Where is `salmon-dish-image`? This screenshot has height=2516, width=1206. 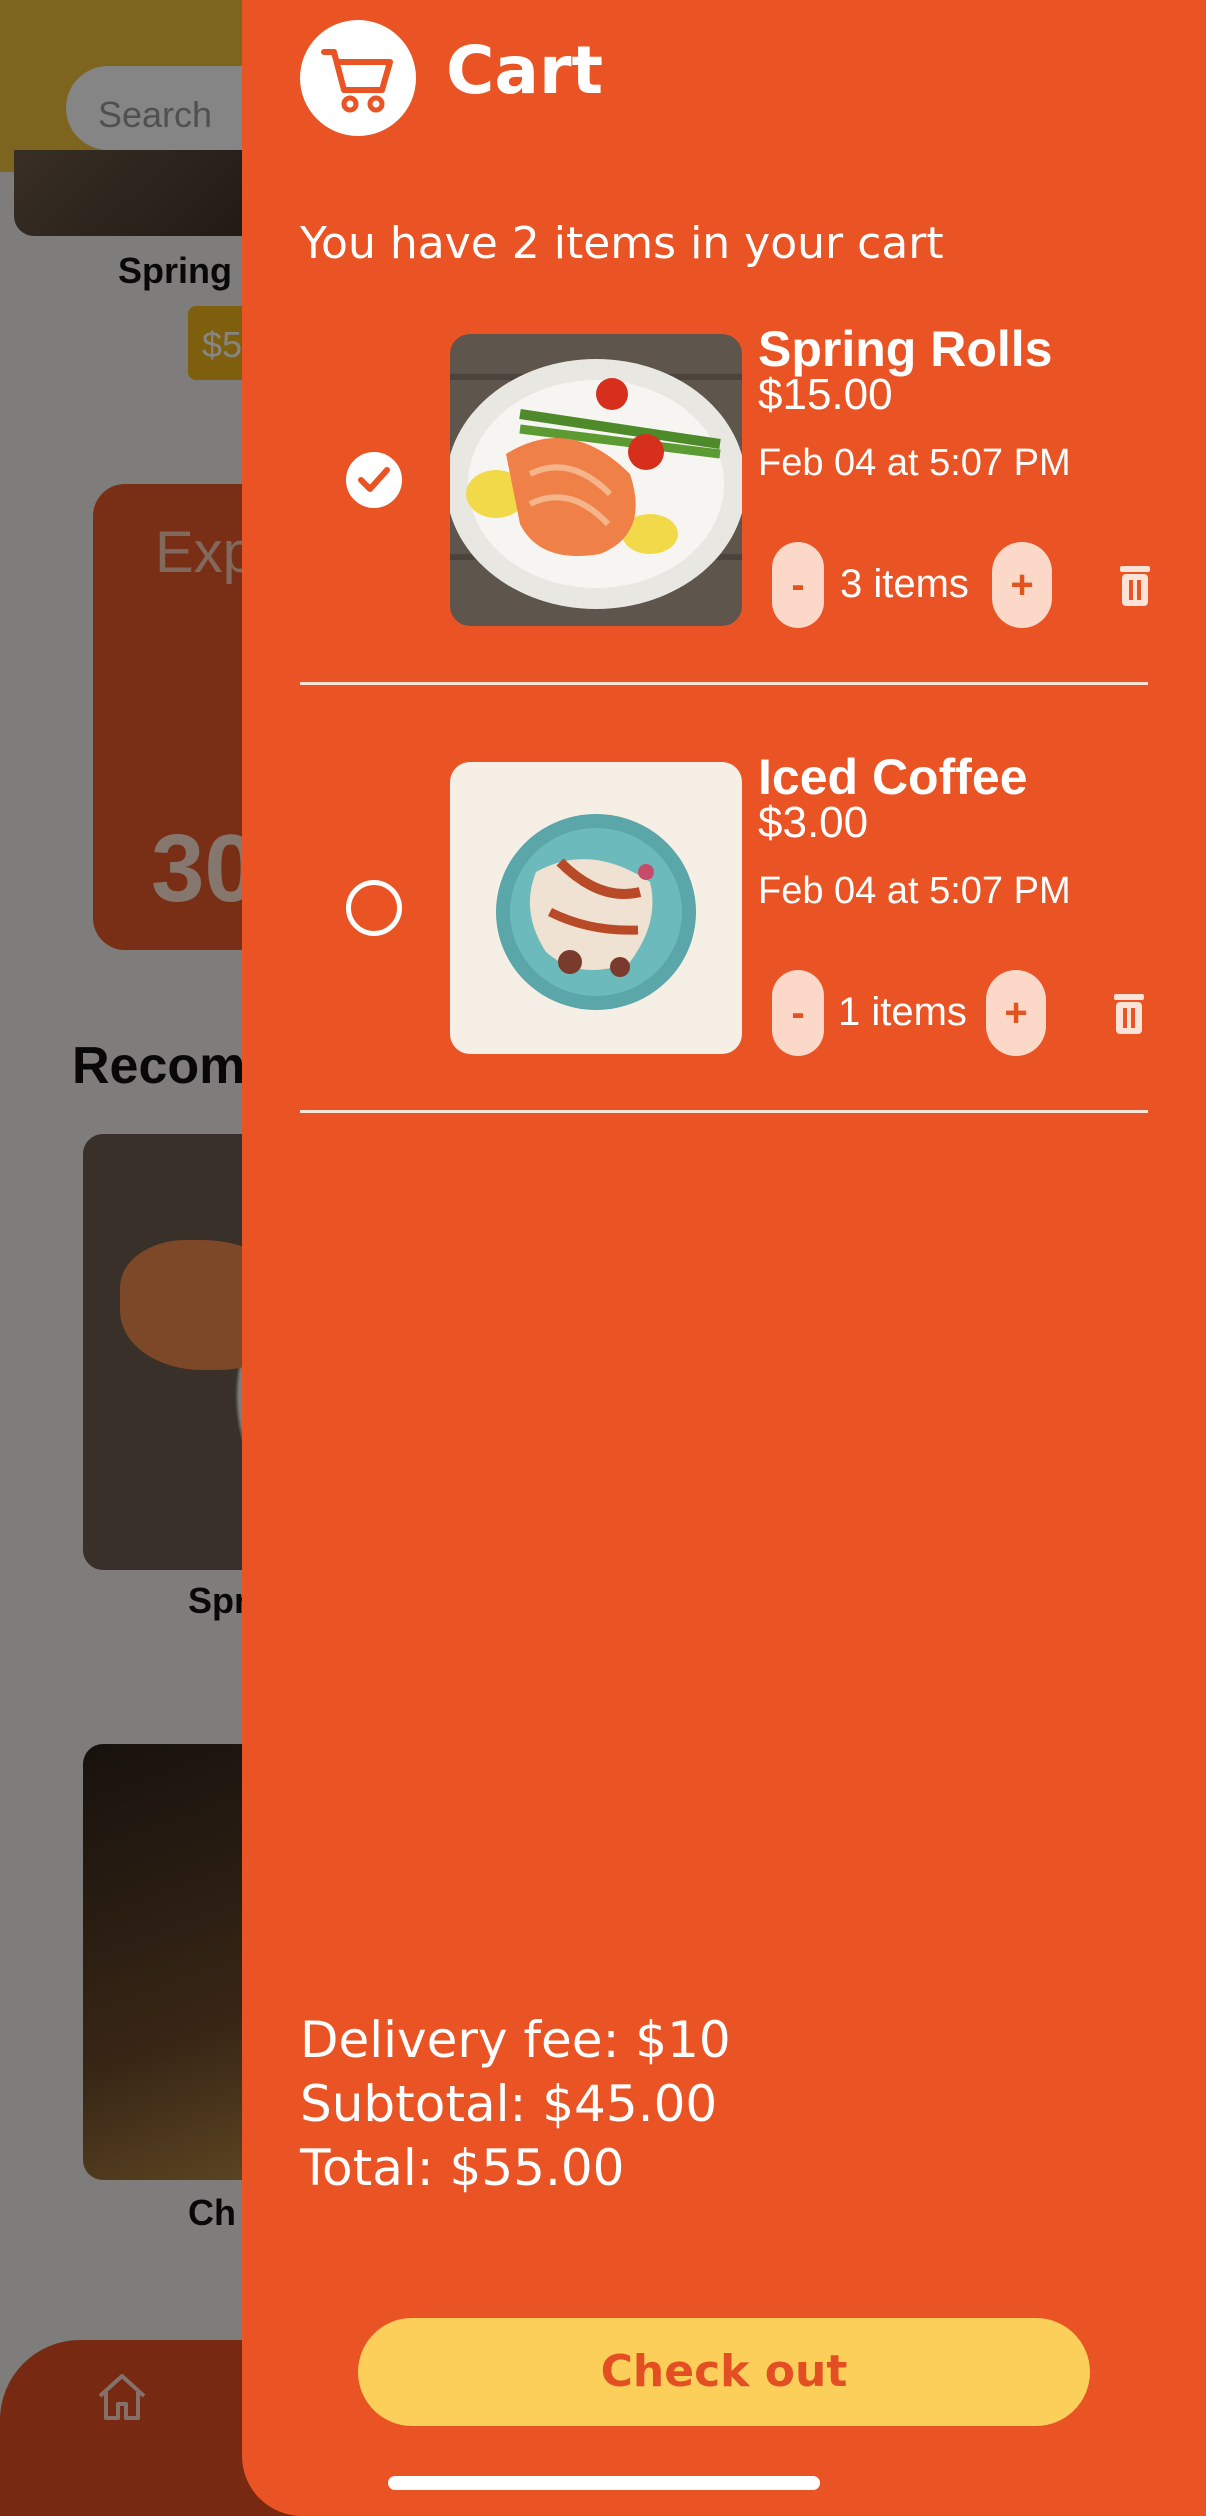 salmon-dish-image is located at coordinates (596, 480).